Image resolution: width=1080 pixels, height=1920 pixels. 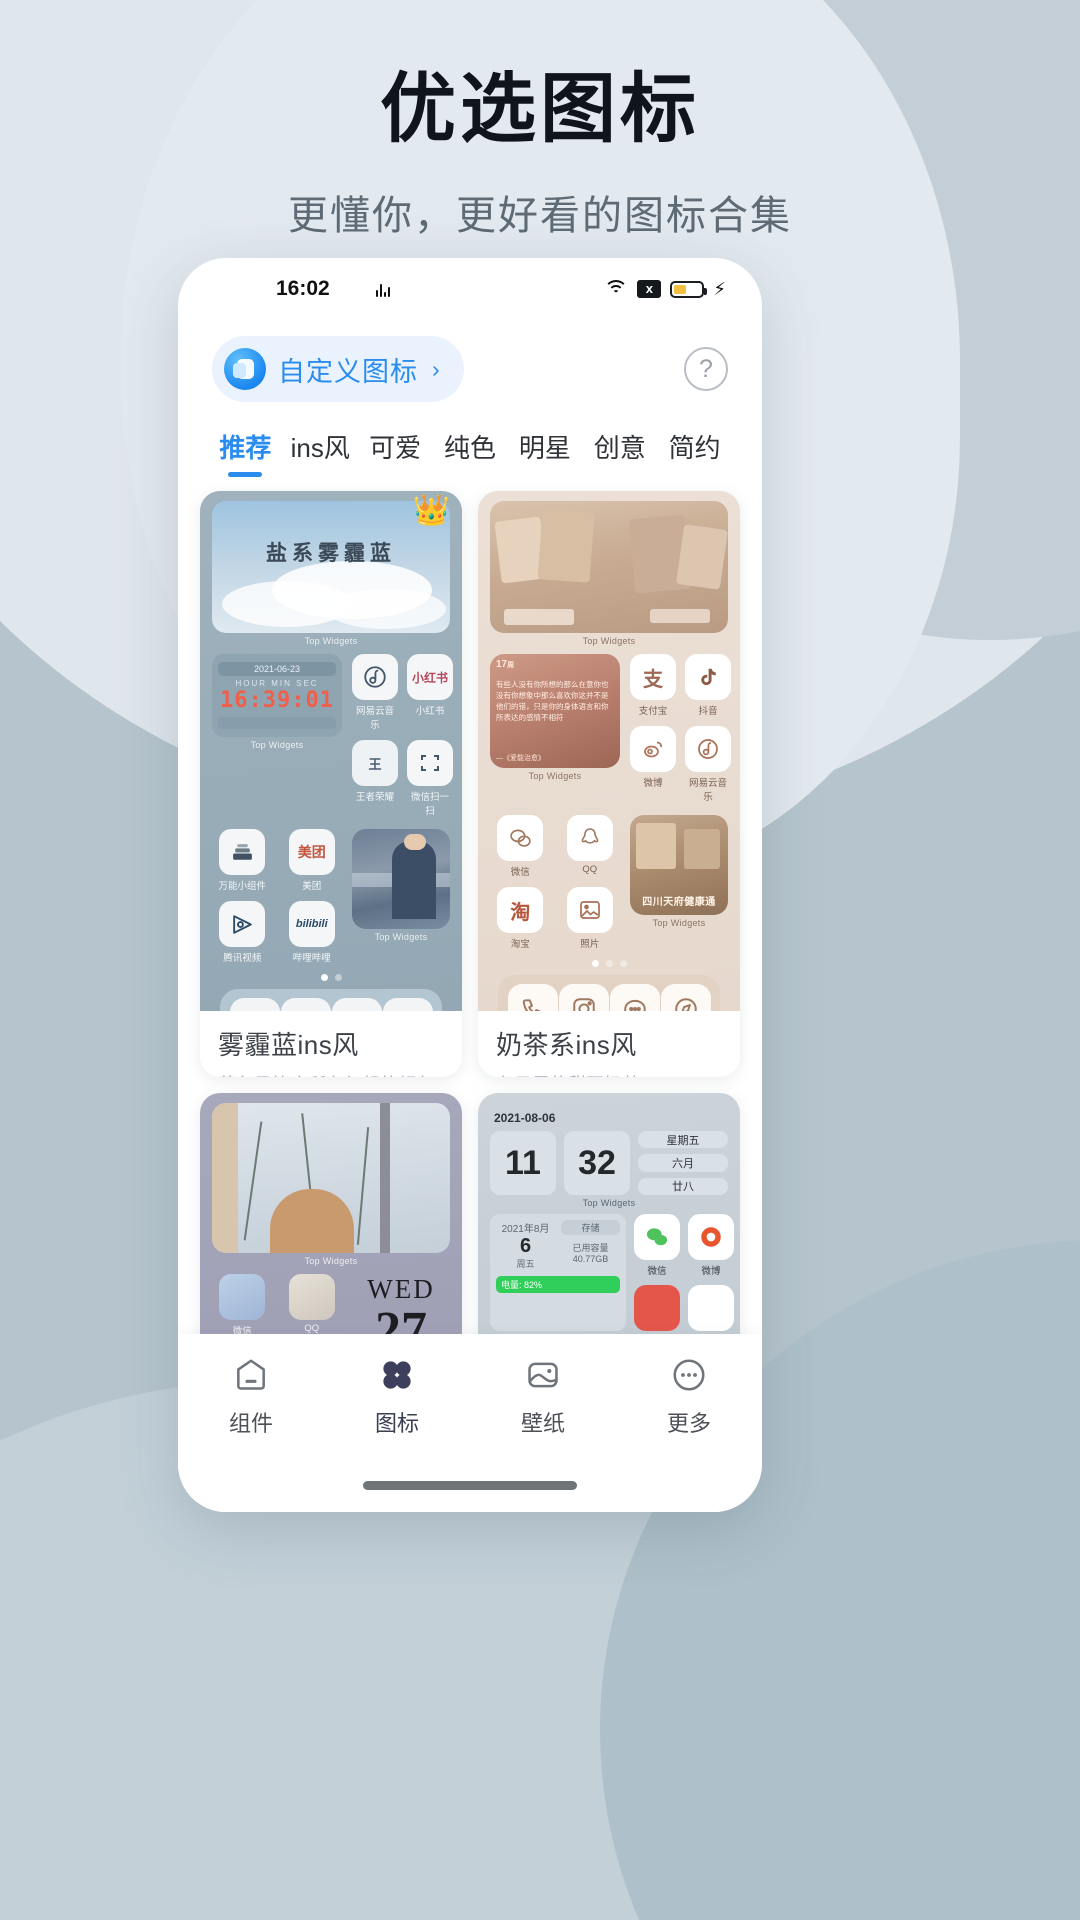 I want to click on status-time: 16:02, so click(x=303, y=288).